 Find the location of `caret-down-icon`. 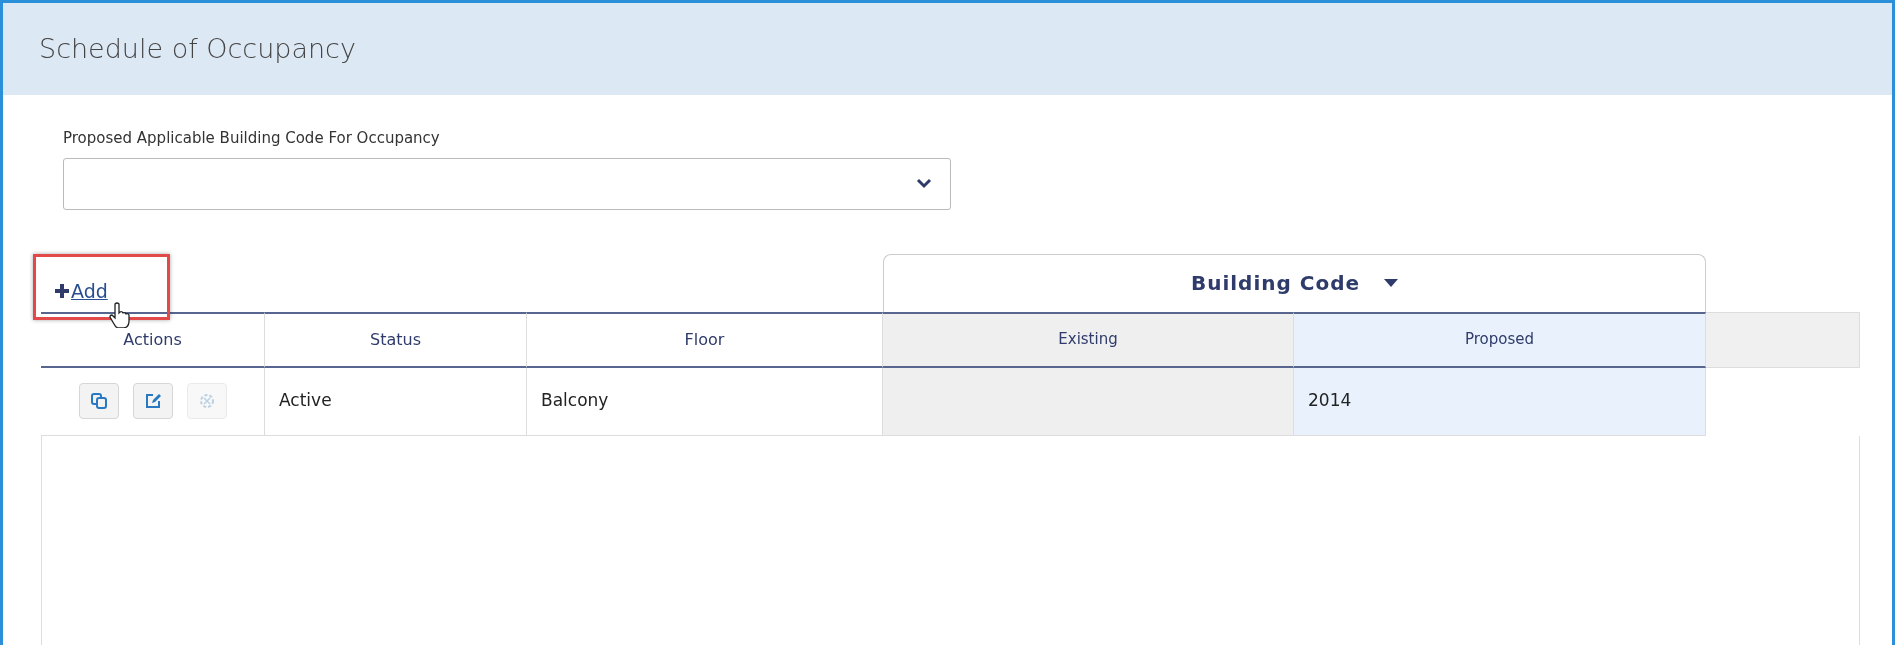

caret-down-icon is located at coordinates (1391, 283).